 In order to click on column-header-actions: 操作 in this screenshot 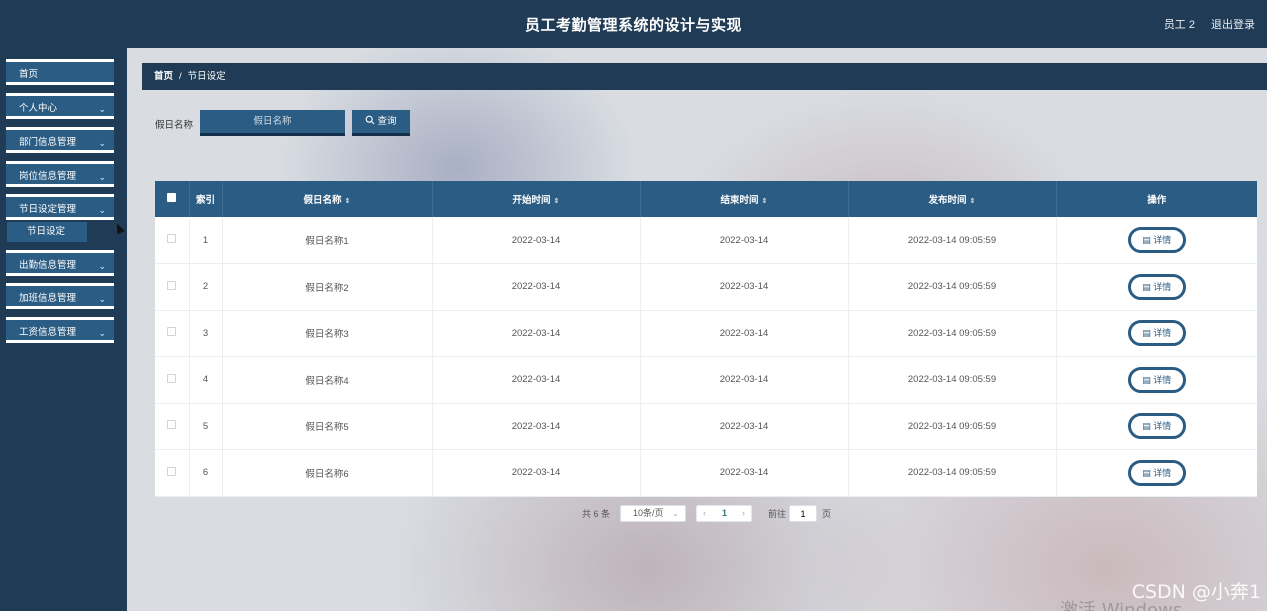, I will do `click(1157, 200)`.